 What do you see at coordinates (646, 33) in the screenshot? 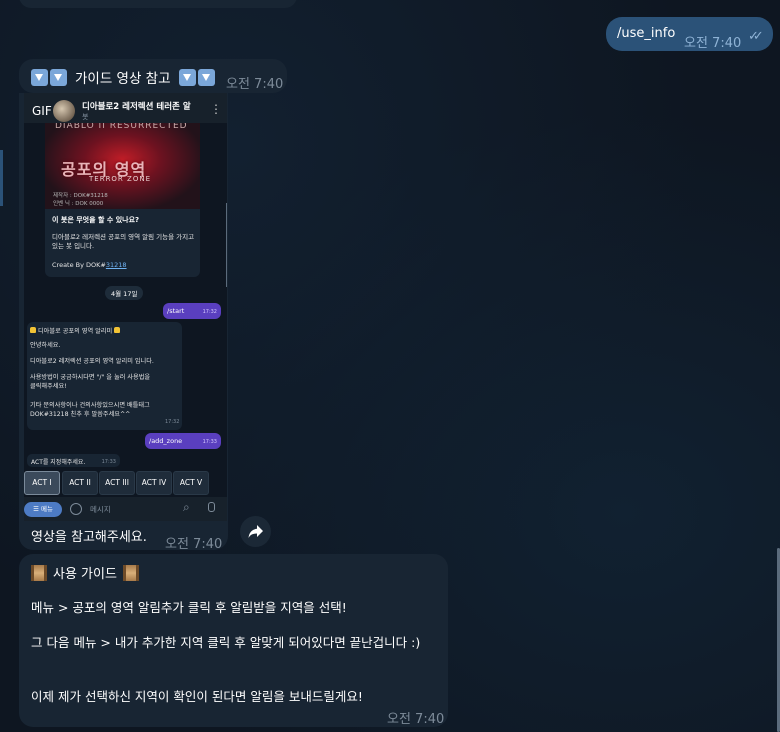
I see `message-text: /use_info` at bounding box center [646, 33].